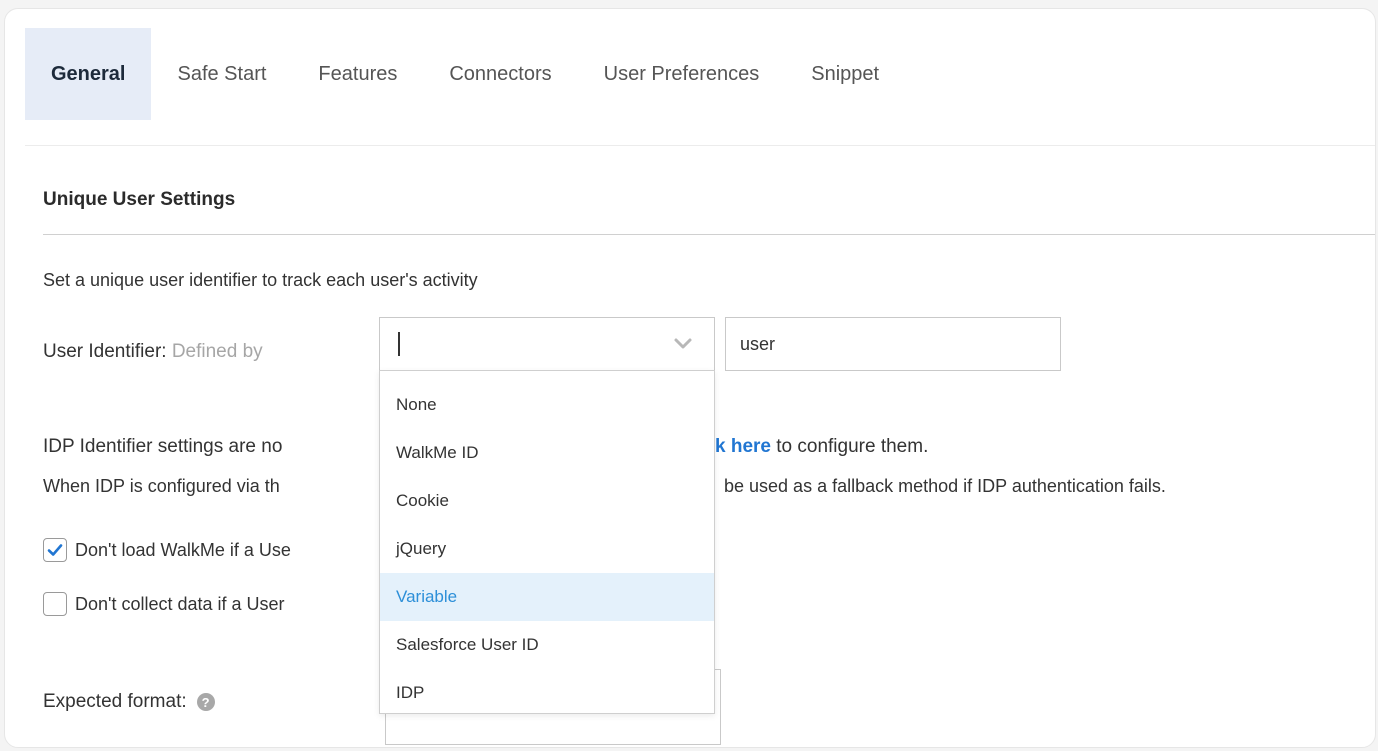 Image resolution: width=1378 pixels, height=751 pixels. What do you see at coordinates (161, 486) in the screenshot?
I see `idp-fallback-text: When IDP is configured via th` at bounding box center [161, 486].